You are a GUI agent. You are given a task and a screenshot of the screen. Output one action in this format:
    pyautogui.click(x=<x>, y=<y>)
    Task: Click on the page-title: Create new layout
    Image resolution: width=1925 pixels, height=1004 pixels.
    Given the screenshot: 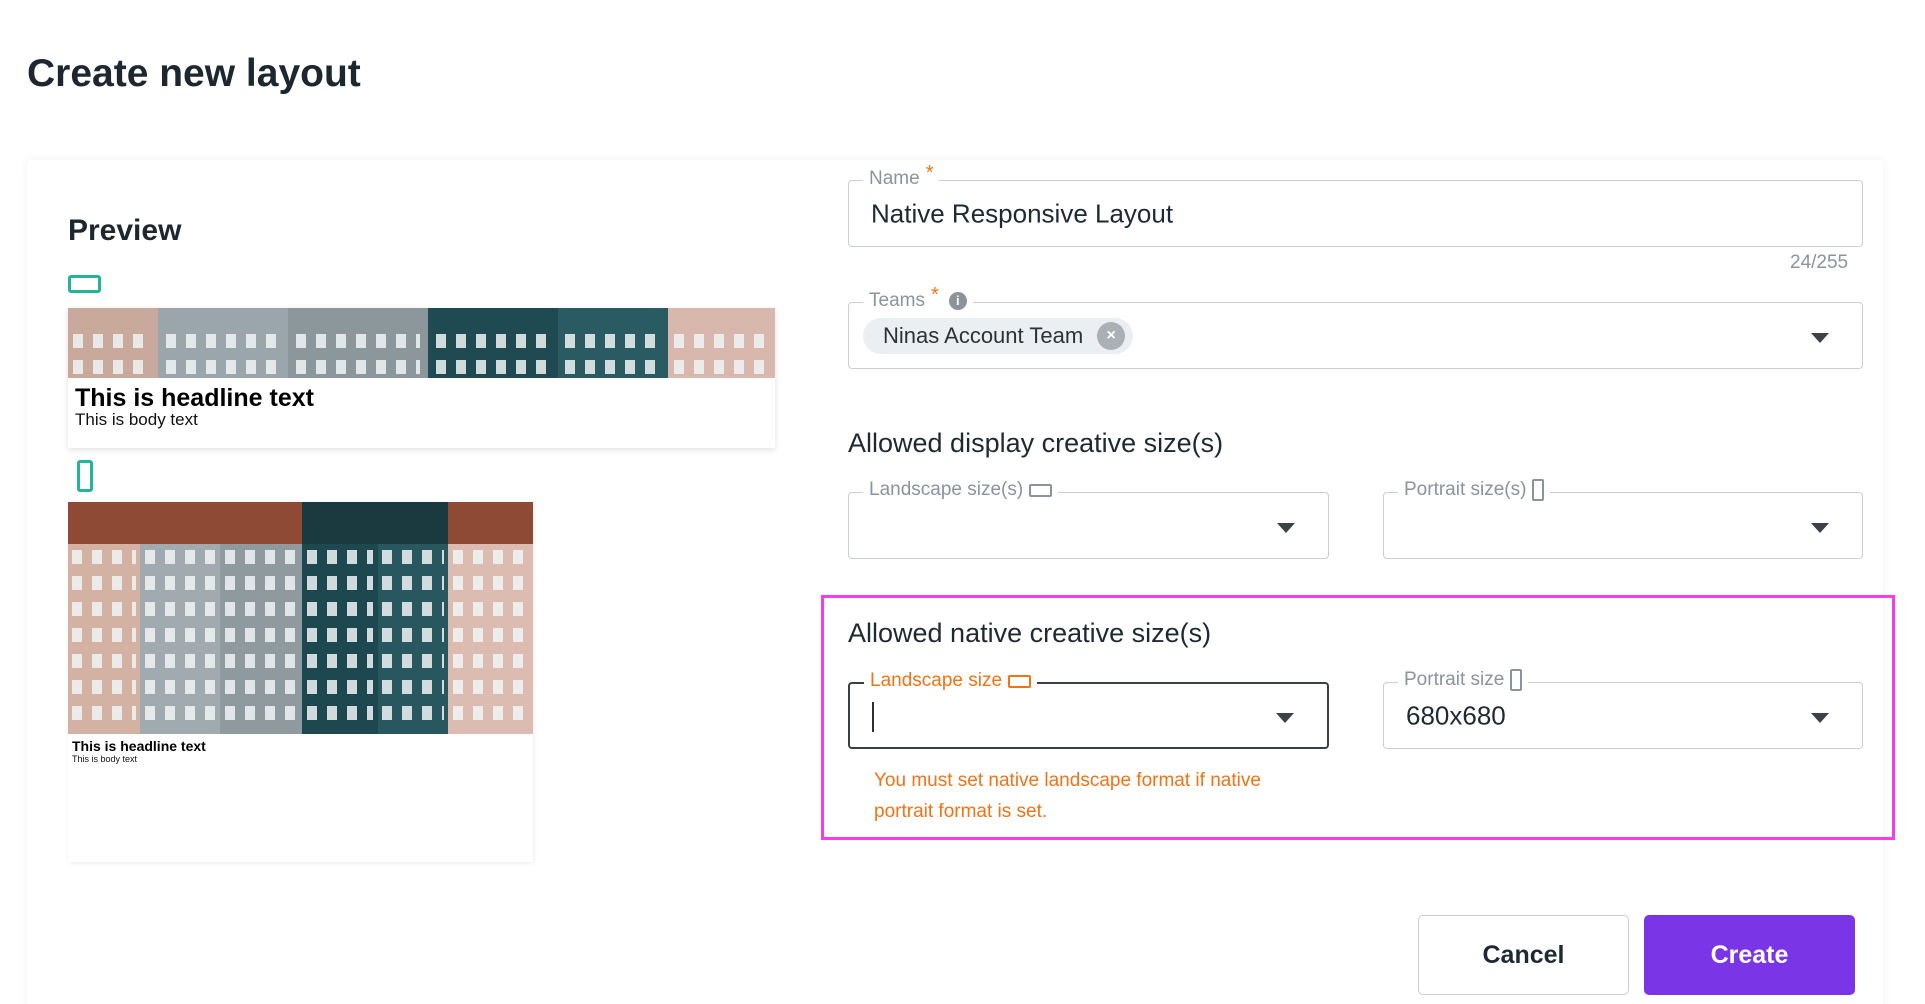 What is the action you would take?
    pyautogui.click(x=194, y=73)
    